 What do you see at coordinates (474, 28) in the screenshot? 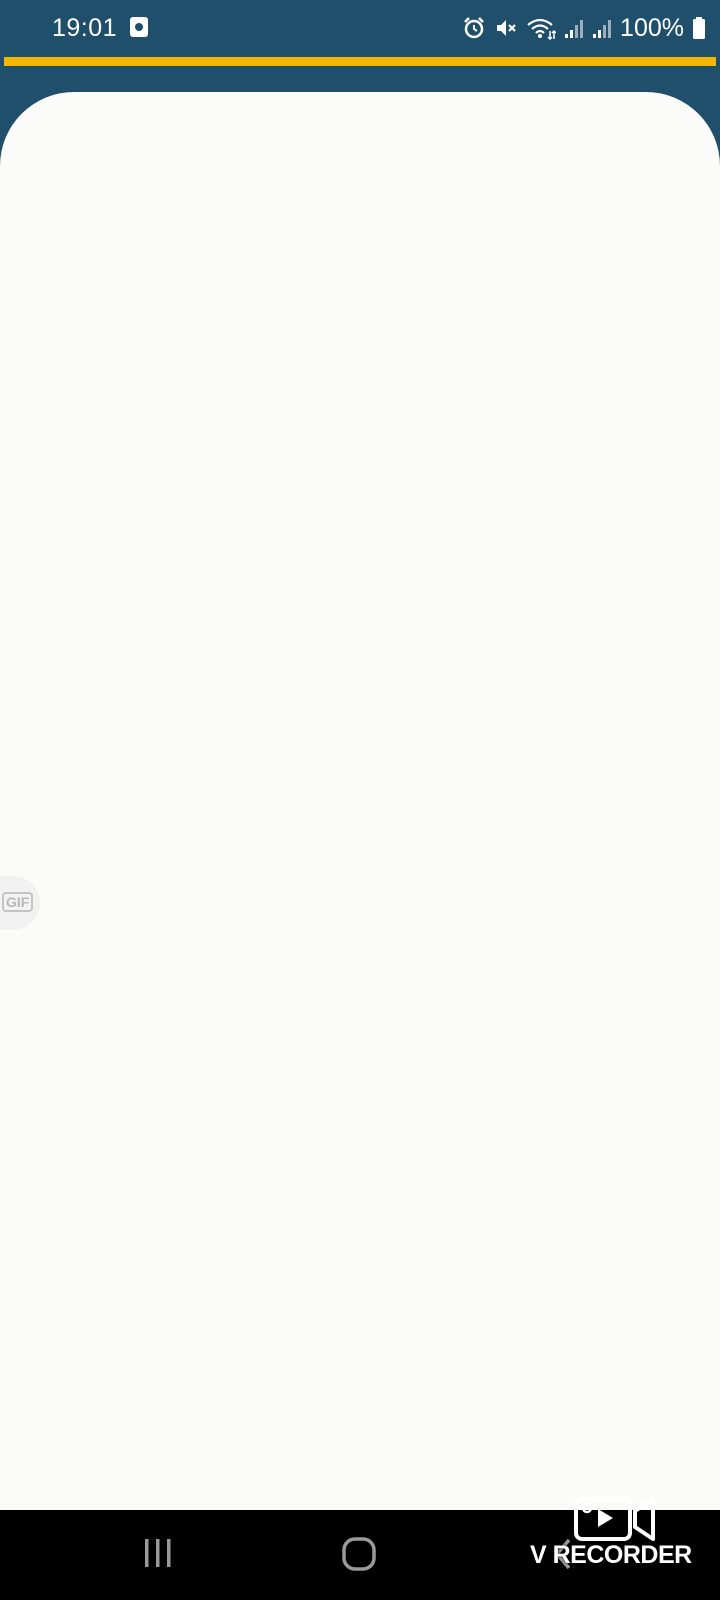
I see `alarm-icon` at bounding box center [474, 28].